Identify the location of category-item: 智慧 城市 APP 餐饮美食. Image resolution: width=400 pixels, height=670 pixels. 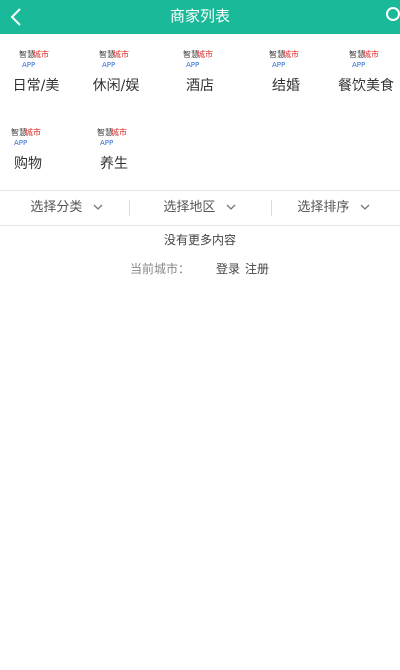
(366, 83).